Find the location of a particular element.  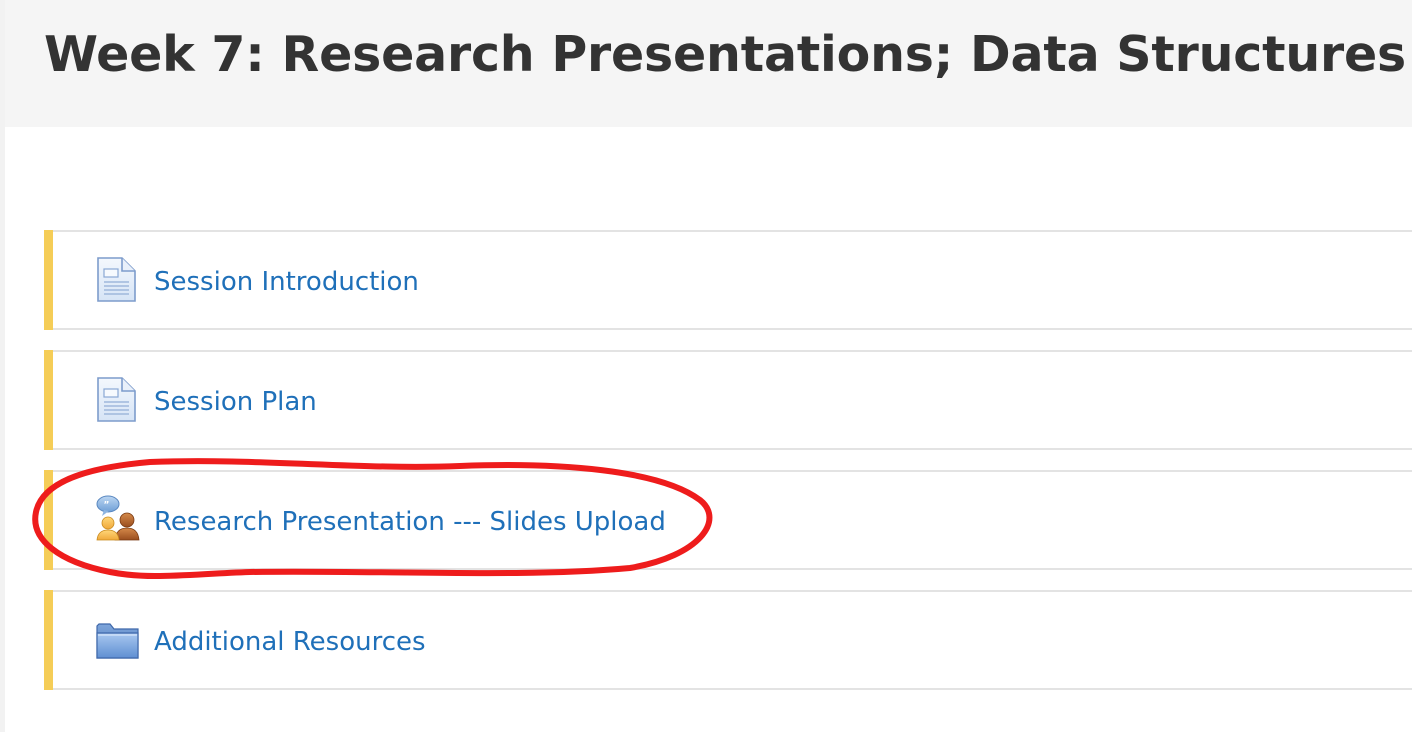

activity-link: Session Introduction is located at coordinates (286, 282).